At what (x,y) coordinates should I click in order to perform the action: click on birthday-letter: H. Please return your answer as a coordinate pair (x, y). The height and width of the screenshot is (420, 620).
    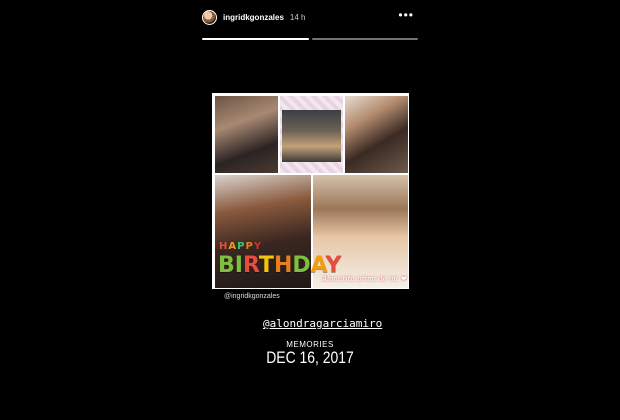
    Looking at the image, I should click on (283, 265).